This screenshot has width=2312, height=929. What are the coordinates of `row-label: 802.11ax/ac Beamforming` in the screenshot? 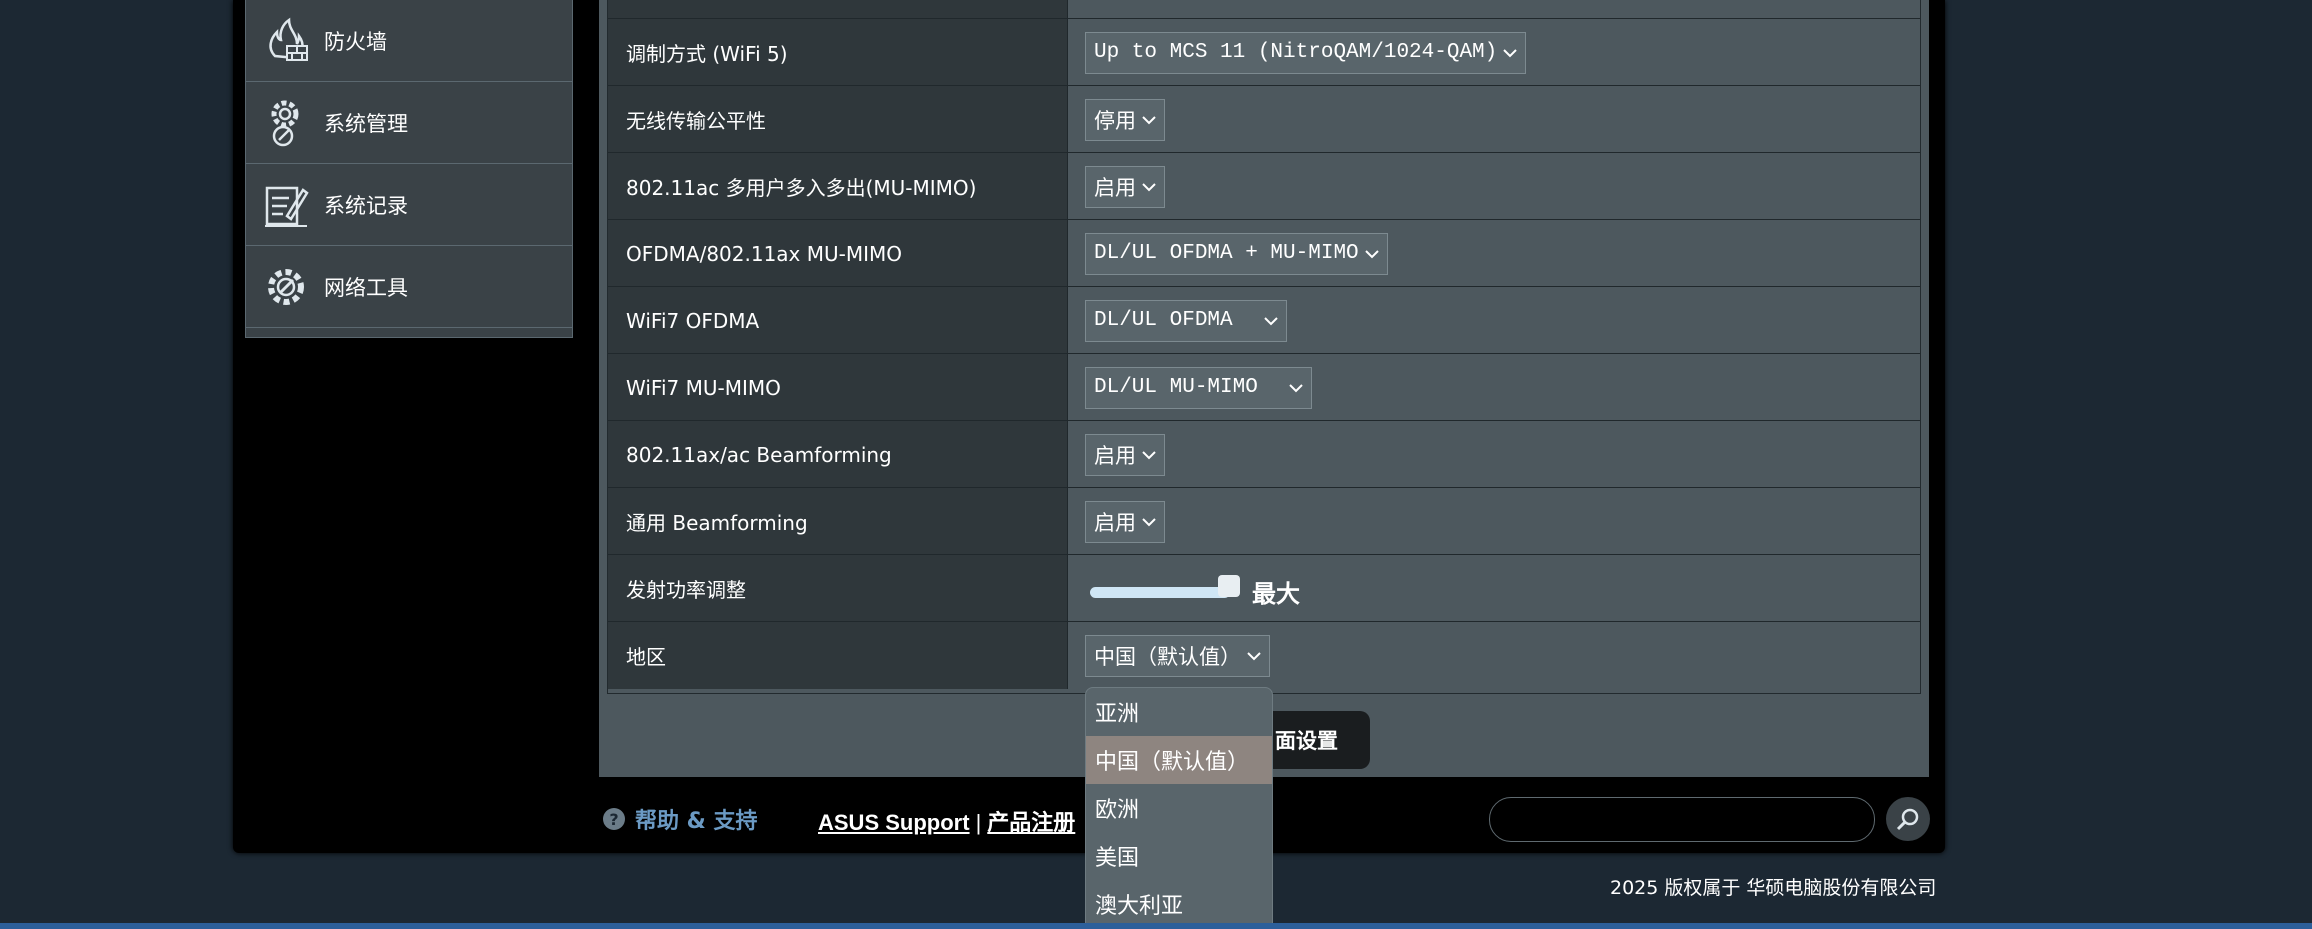 It's located at (838, 454).